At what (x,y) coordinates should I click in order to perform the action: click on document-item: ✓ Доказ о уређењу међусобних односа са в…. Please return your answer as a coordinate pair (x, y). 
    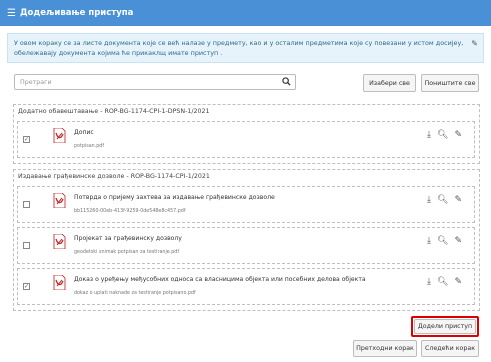
    Looking at the image, I should click on (246, 286).